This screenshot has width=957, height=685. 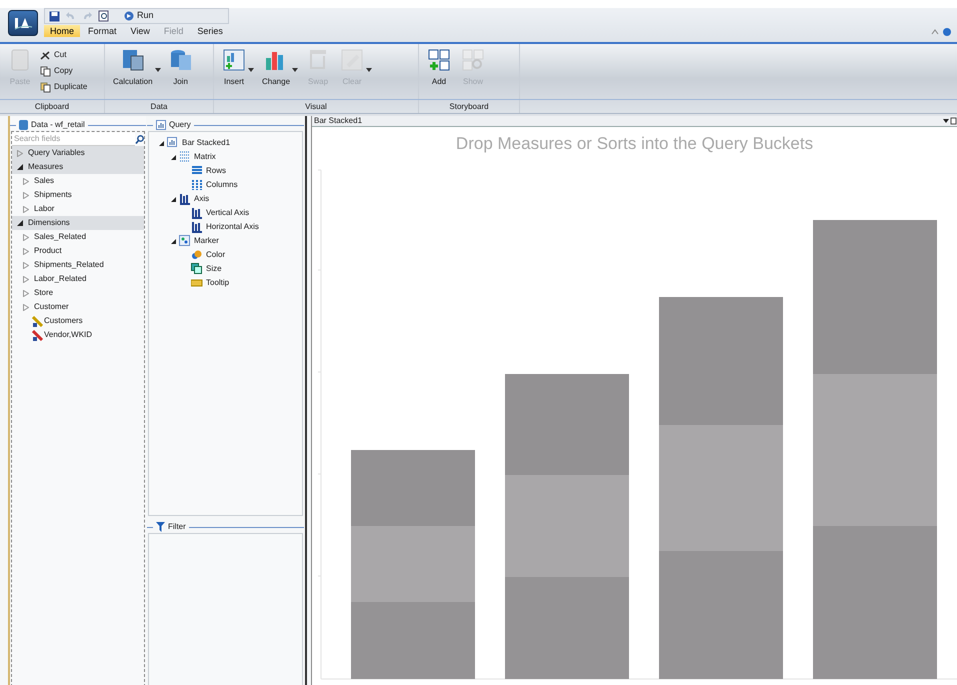 I want to click on tree-item: Store, so click(x=78, y=293).